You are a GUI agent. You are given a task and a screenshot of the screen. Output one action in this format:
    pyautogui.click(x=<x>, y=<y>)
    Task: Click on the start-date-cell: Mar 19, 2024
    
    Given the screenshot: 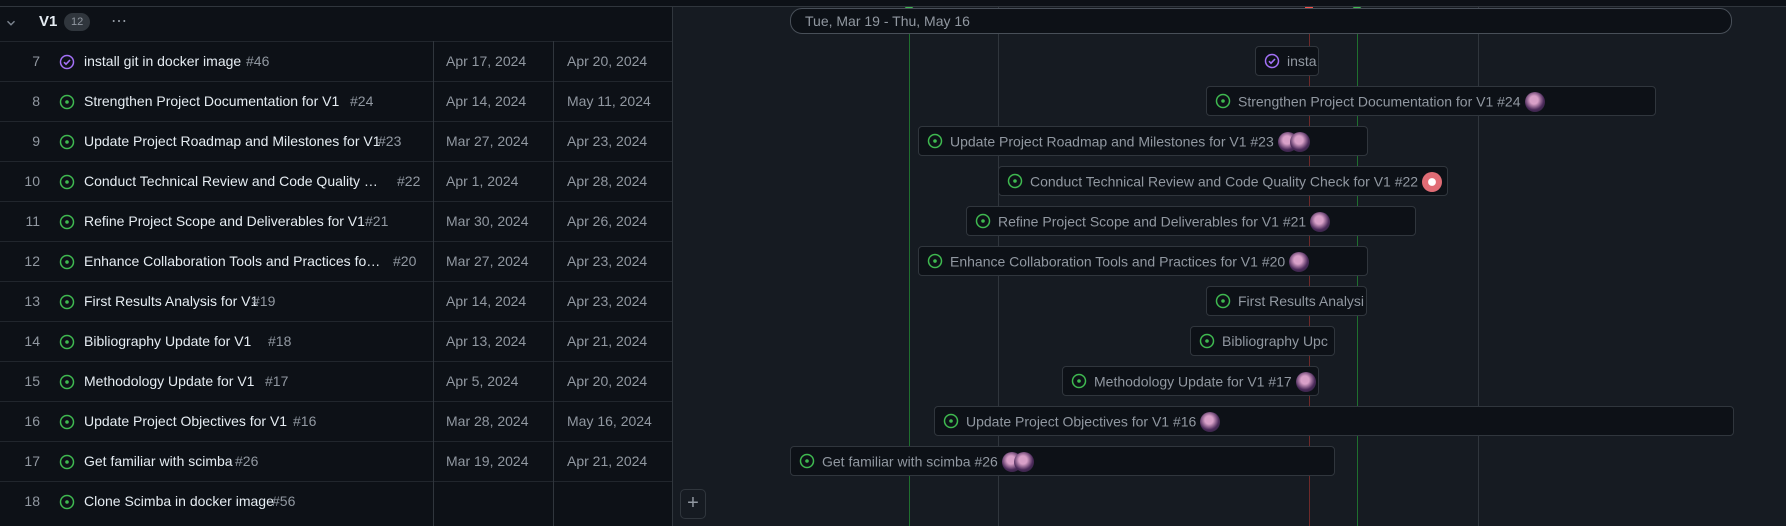 What is the action you would take?
    pyautogui.click(x=487, y=461)
    